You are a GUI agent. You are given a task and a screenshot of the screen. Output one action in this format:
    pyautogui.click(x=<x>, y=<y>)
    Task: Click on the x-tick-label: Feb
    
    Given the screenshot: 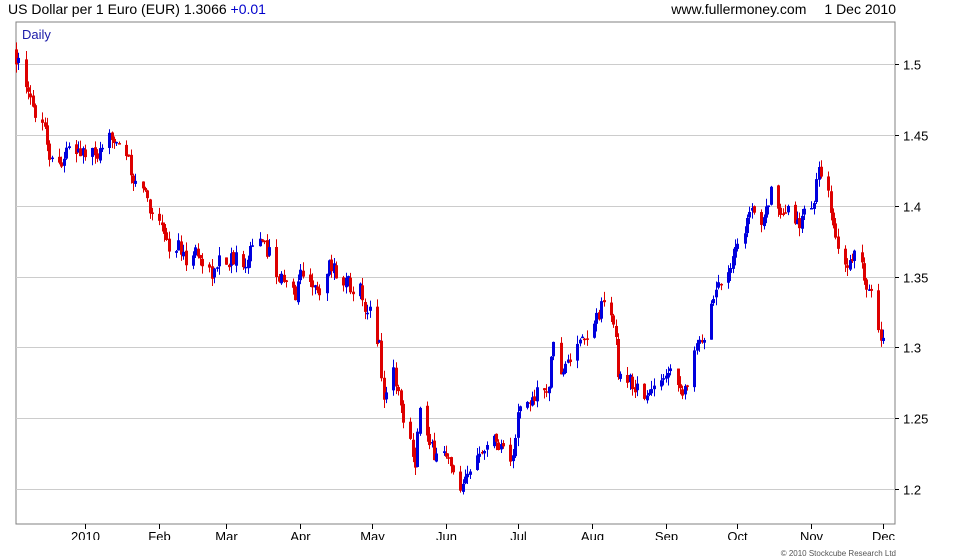 What is the action you would take?
    pyautogui.click(x=159, y=534)
    